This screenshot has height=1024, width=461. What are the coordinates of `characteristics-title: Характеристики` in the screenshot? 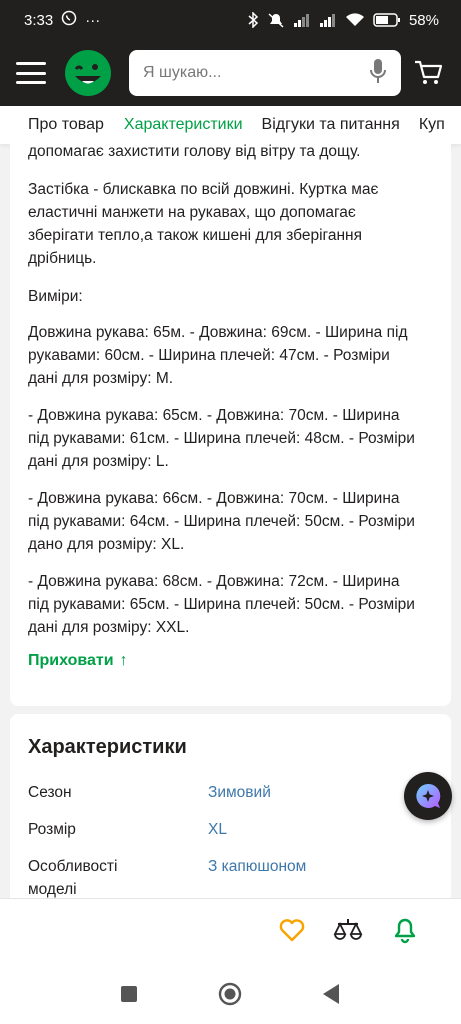 It's located at (107, 747).